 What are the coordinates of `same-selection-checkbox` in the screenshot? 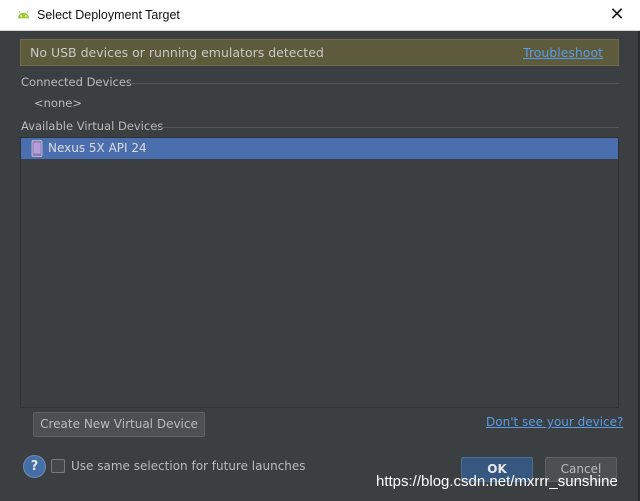 It's located at (58, 466).